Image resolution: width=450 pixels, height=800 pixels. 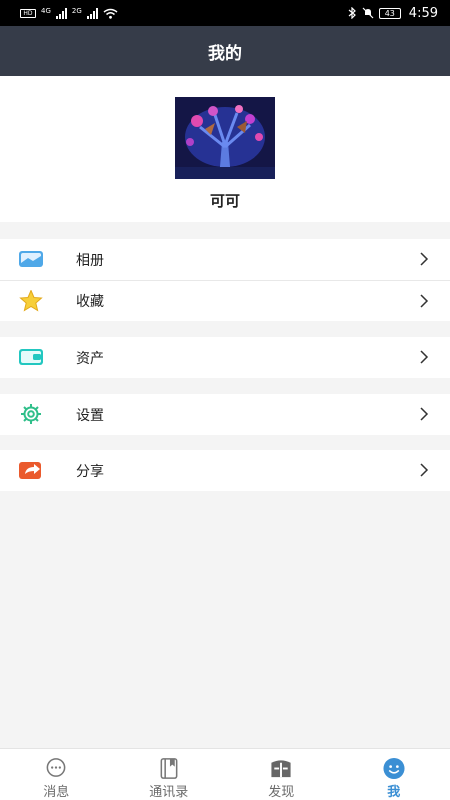 I want to click on menu-item-share: 分享, so click(x=225, y=470).